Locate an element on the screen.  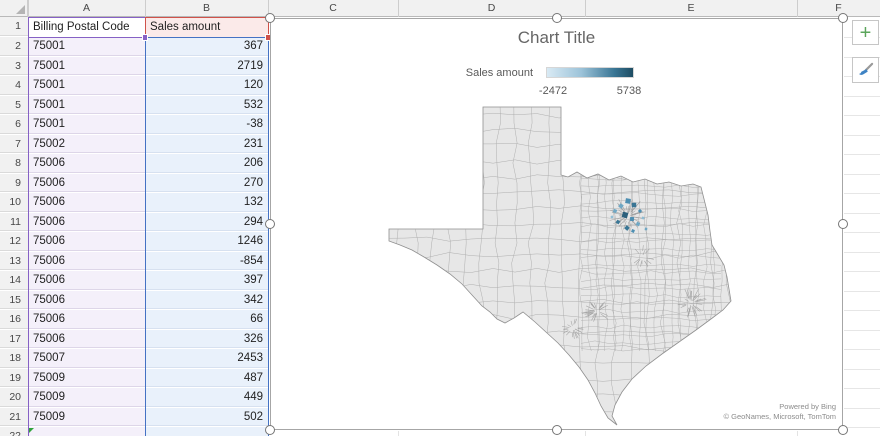
cell-B6: -38 is located at coordinates (206, 124).